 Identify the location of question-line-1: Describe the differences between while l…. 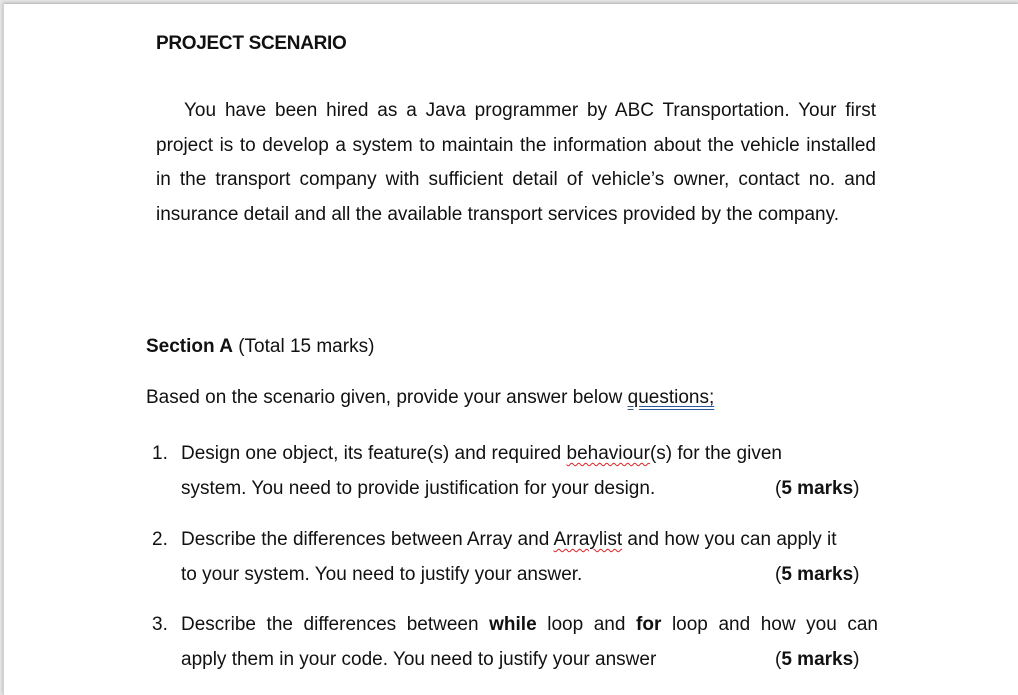
(529, 624).